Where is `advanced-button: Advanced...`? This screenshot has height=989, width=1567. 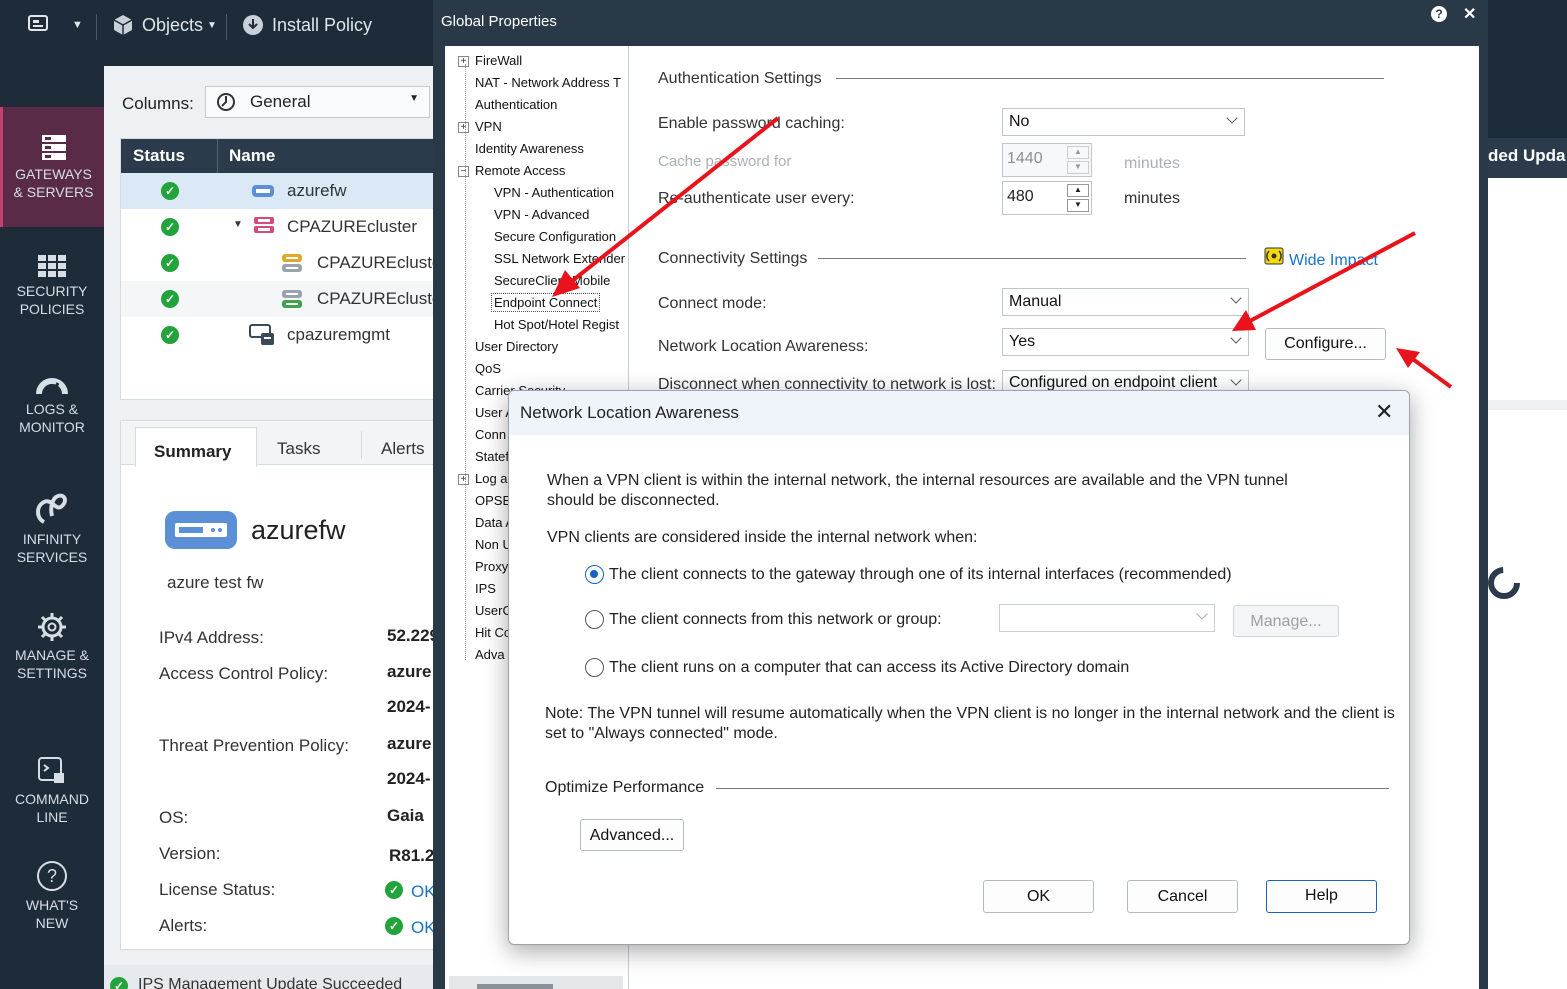
advanced-button: Advanced... is located at coordinates (632, 835).